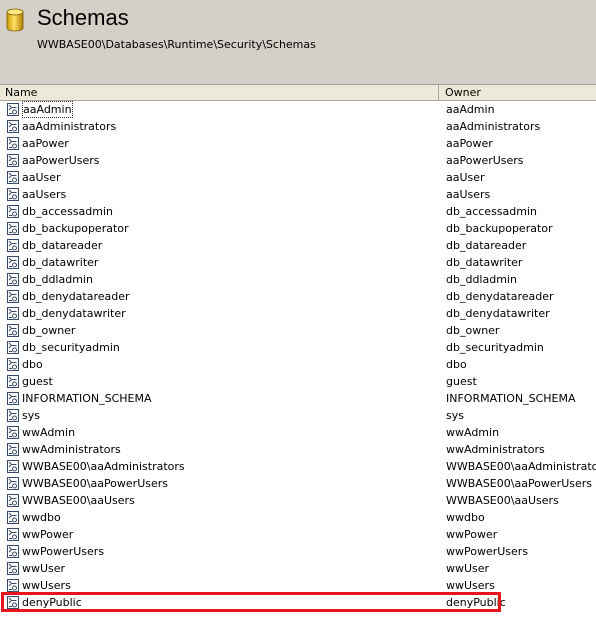  I want to click on schema-name: aaPowerUsers, so click(61, 160).